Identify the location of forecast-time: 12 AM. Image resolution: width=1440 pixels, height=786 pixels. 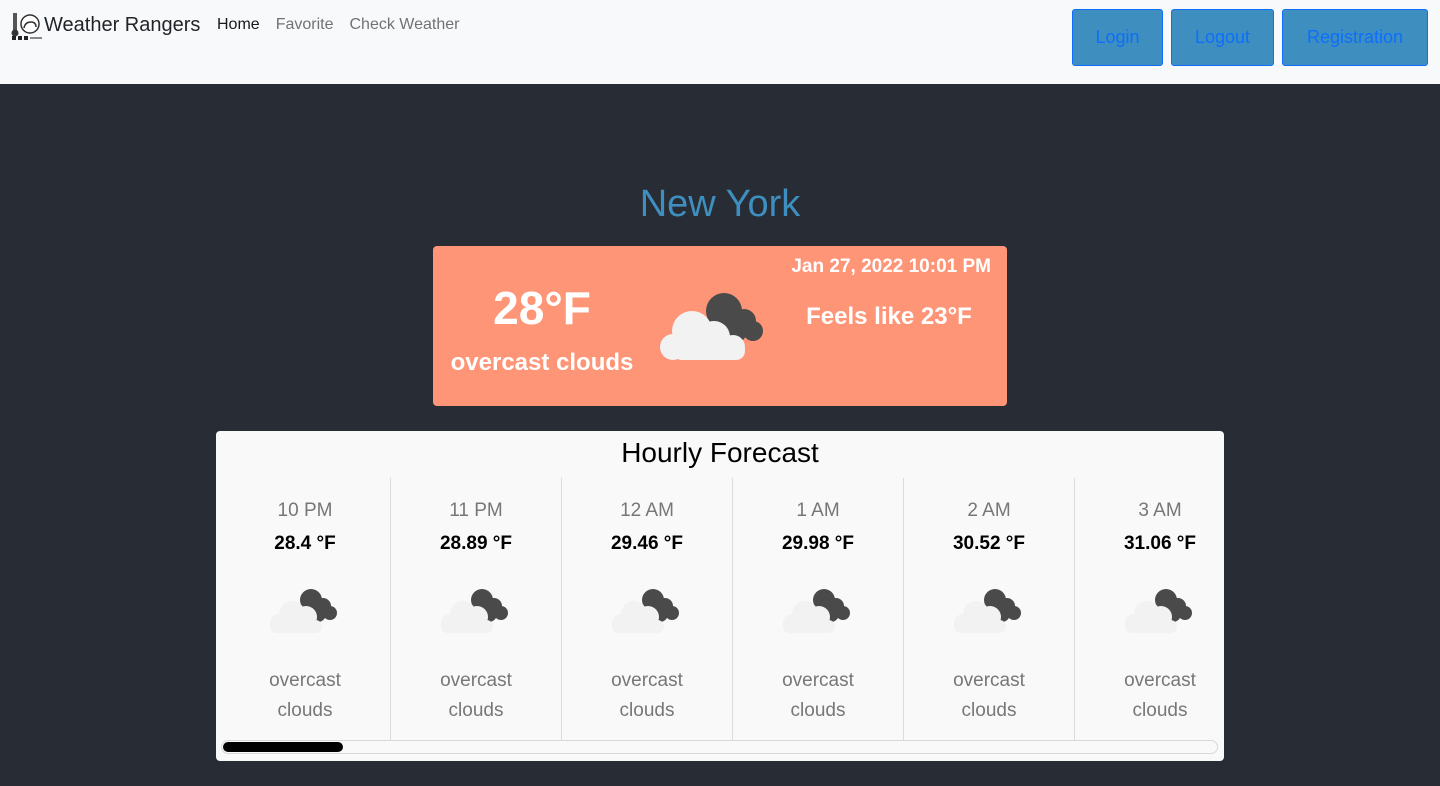
(647, 510).